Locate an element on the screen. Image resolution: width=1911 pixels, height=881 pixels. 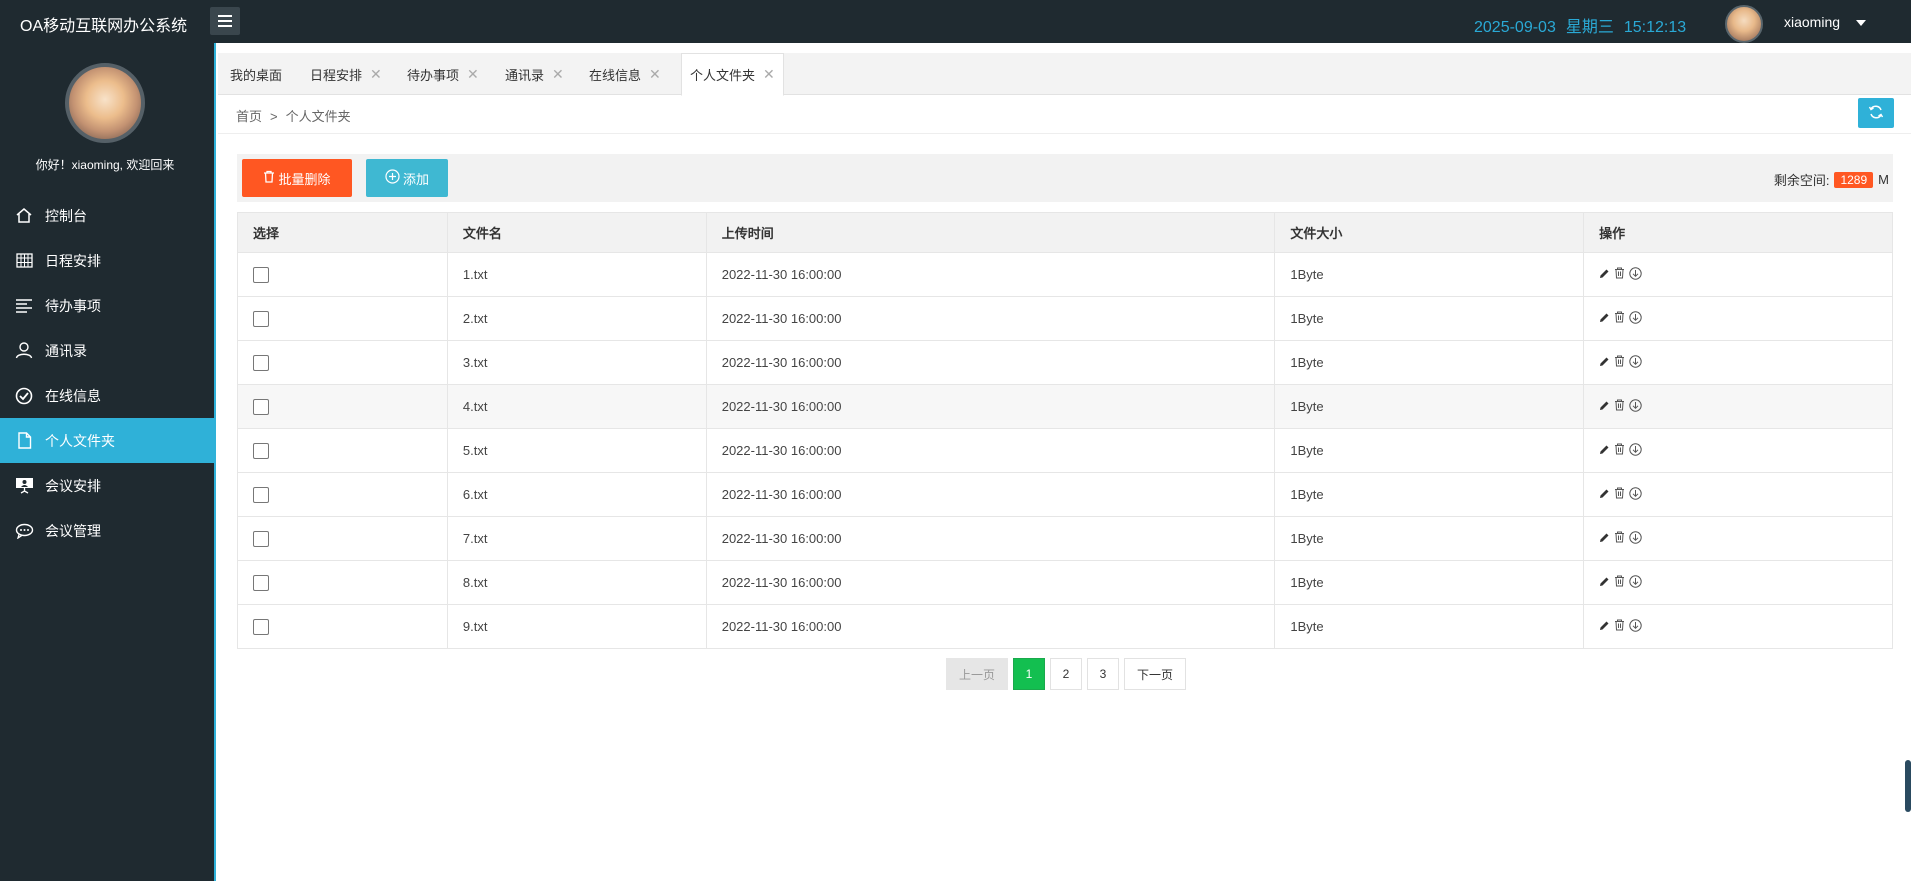
header-avatar is located at coordinates (1744, 24).